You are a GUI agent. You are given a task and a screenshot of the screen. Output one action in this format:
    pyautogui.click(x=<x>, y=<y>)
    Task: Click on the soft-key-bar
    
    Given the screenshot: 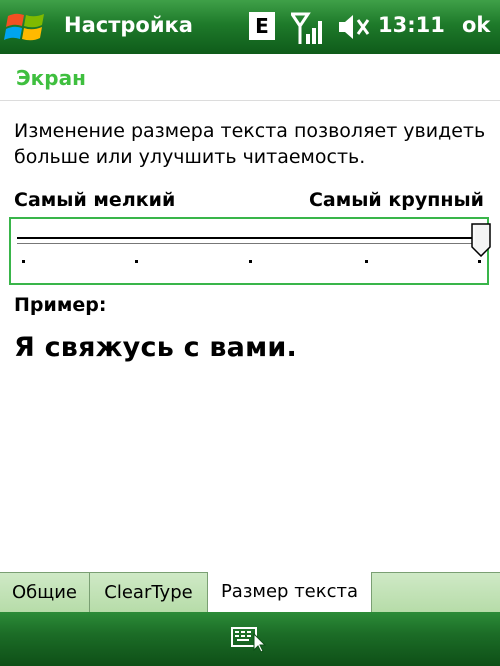 What is the action you would take?
    pyautogui.click(x=250, y=639)
    